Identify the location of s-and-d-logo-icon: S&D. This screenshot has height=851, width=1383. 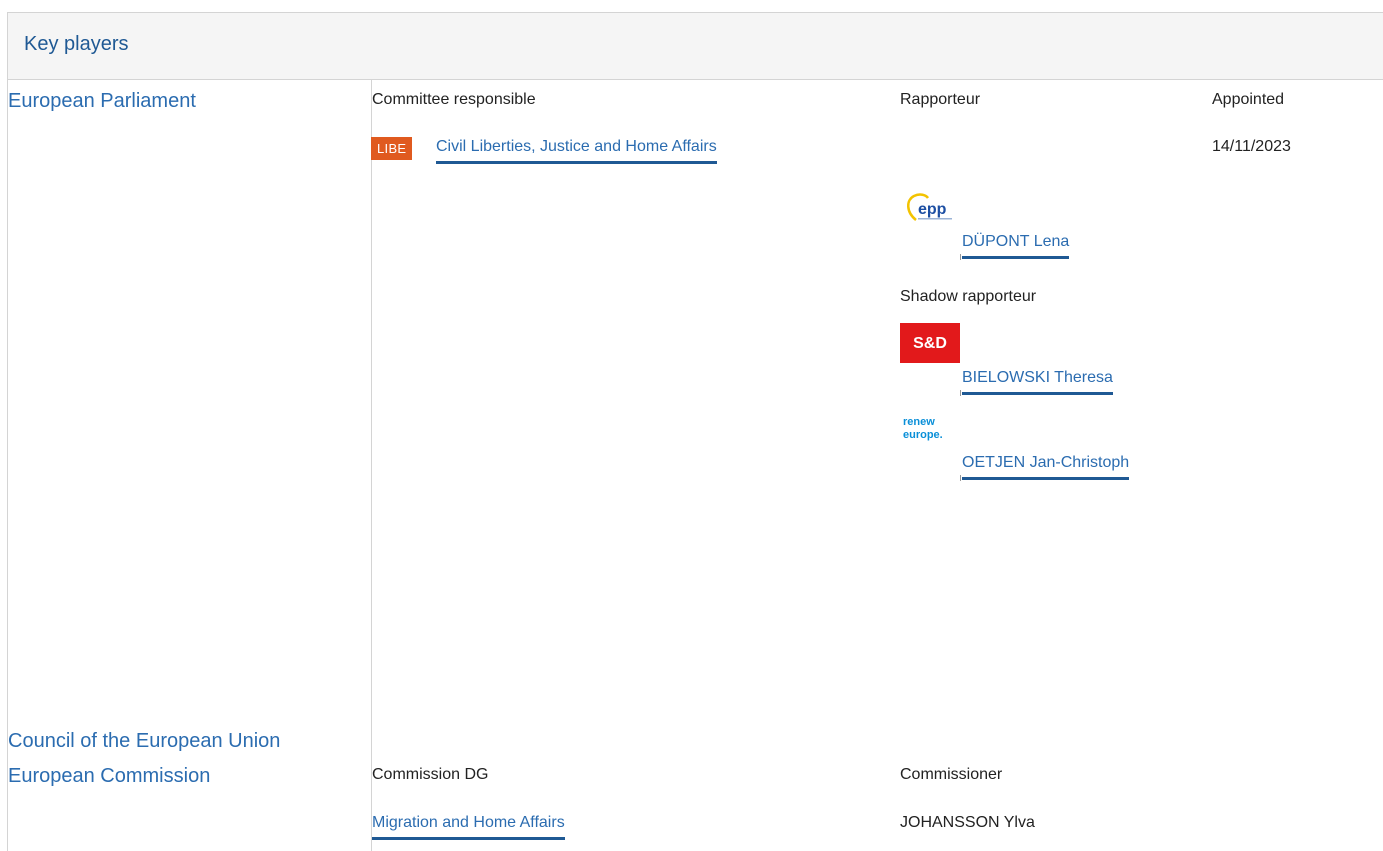
(930, 343).